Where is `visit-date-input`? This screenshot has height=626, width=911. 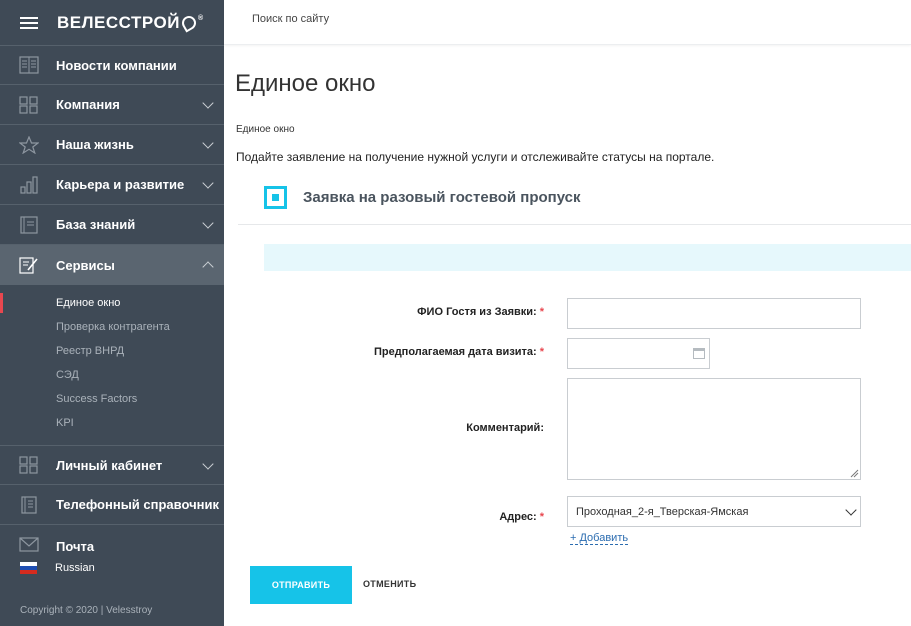 visit-date-input is located at coordinates (638, 353).